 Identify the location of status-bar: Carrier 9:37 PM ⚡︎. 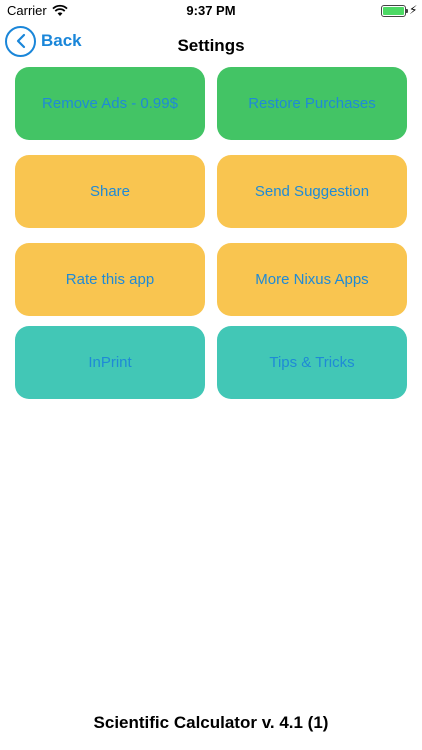
(211, 11).